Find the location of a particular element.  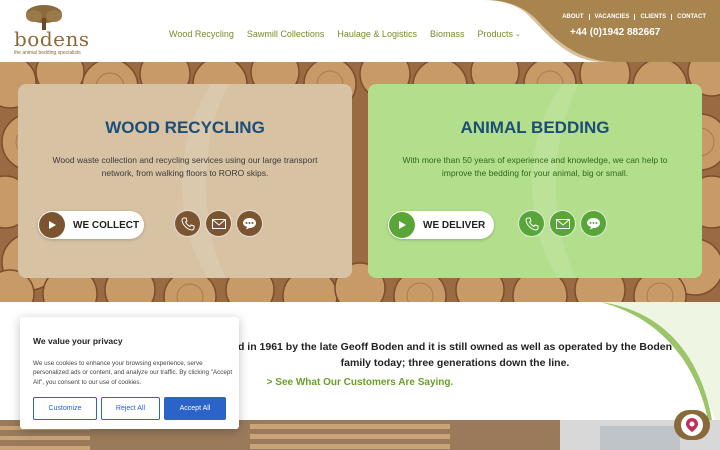

logo-wordmark: bodens is located at coordinates (52, 39).